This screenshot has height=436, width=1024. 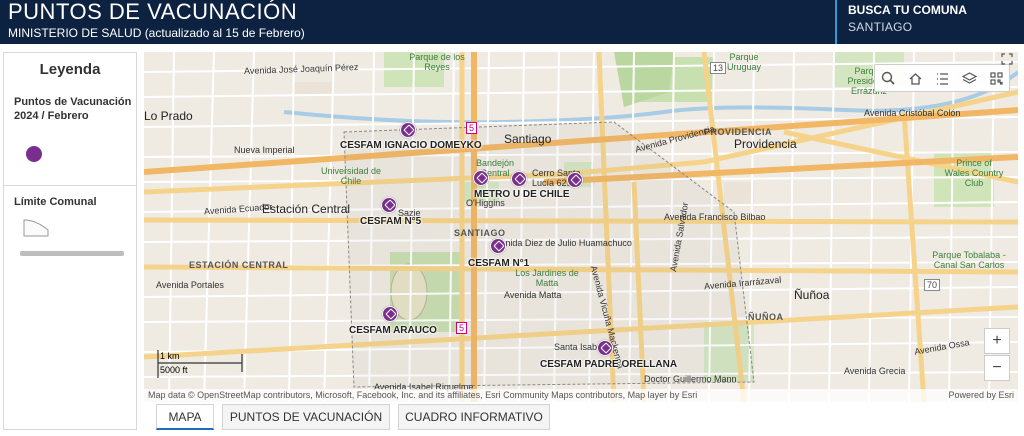 I want to click on layer-list-icon, so click(x=942, y=79).